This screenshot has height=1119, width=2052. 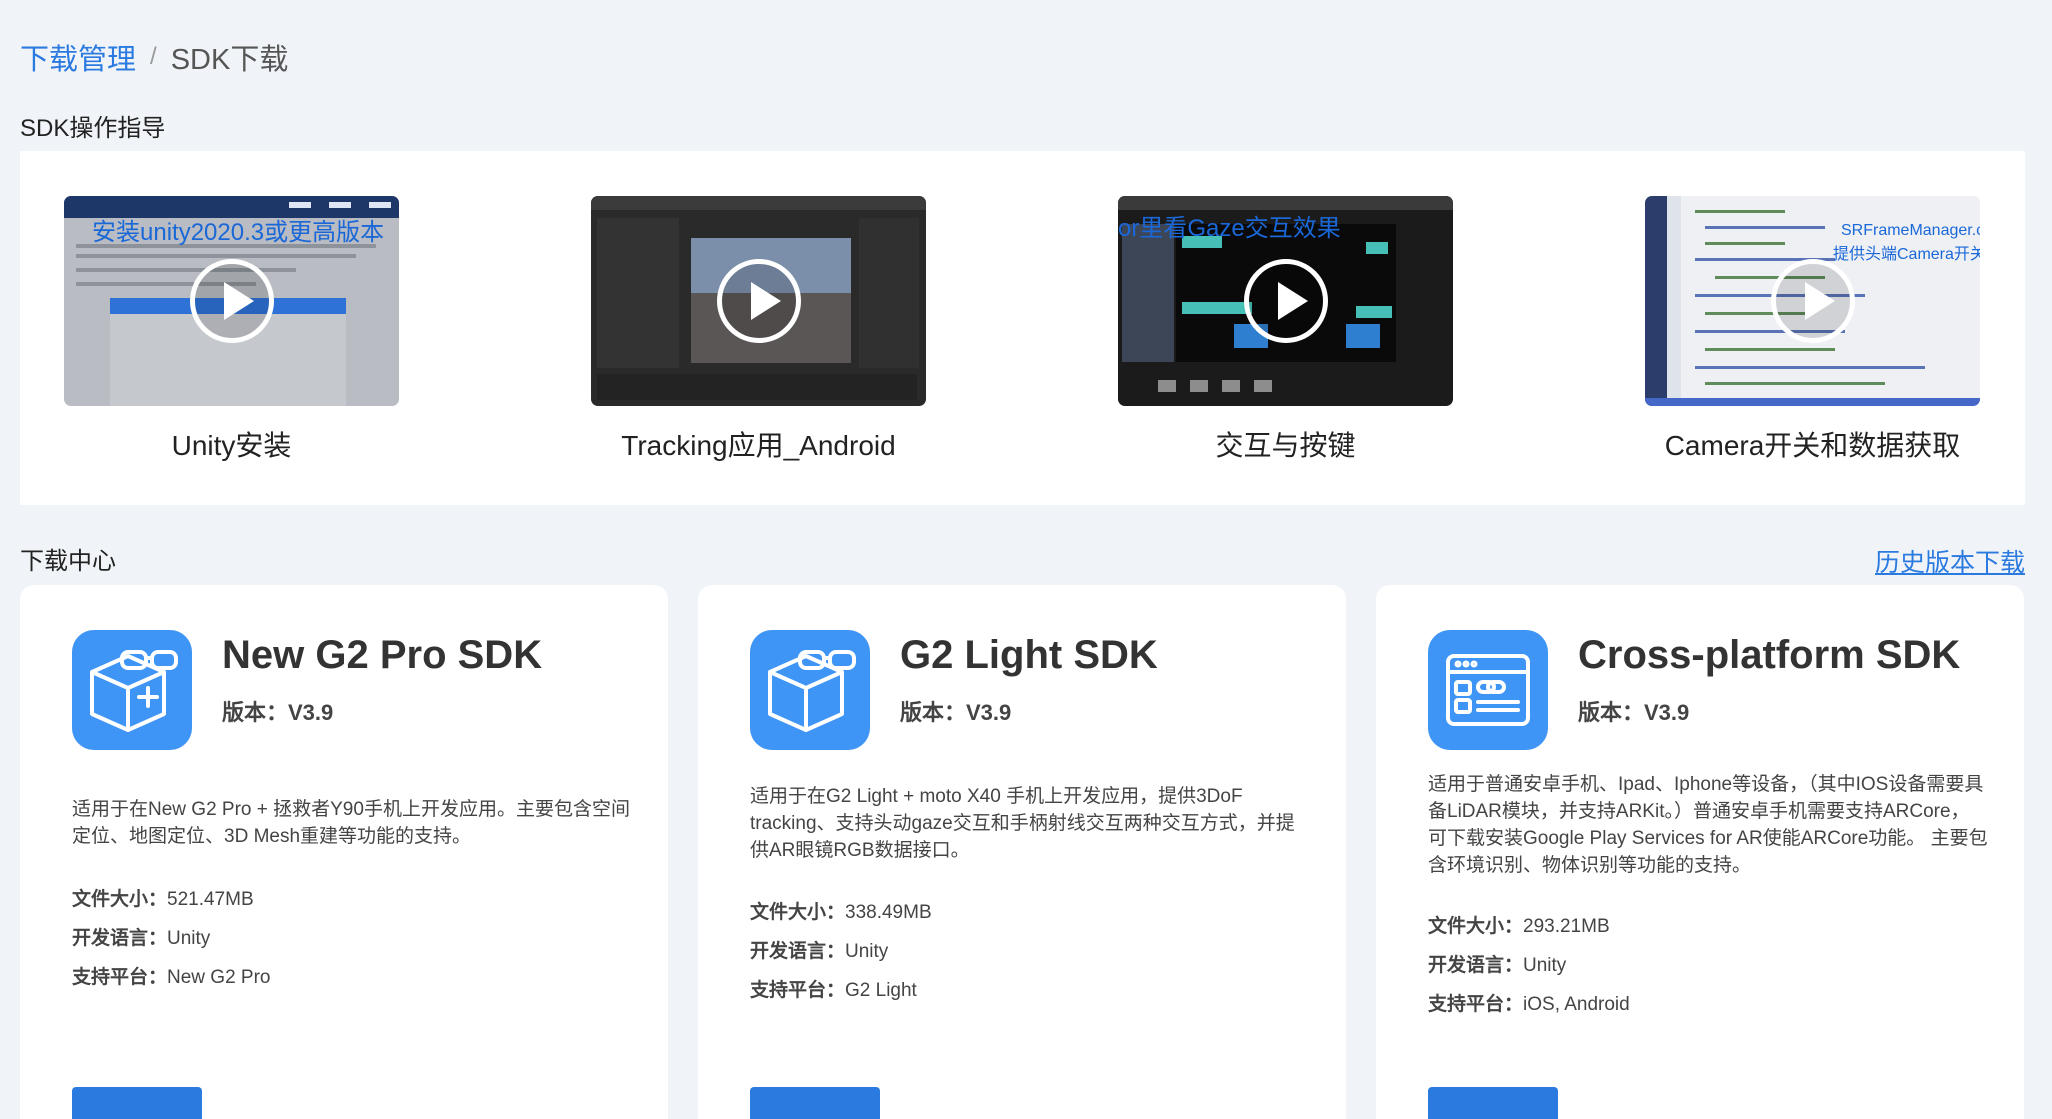 What do you see at coordinates (68, 561) in the screenshot?
I see `download-section-title: 下载中心` at bounding box center [68, 561].